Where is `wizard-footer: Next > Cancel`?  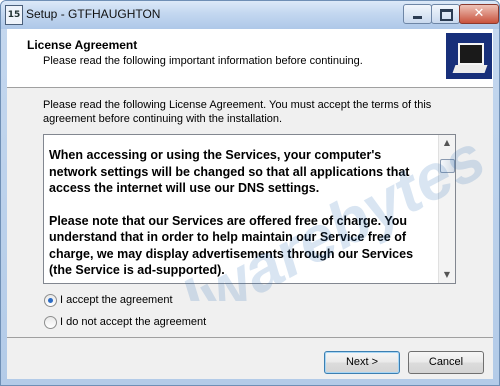
wizard-footer: Next > Cancel is located at coordinates (250, 358).